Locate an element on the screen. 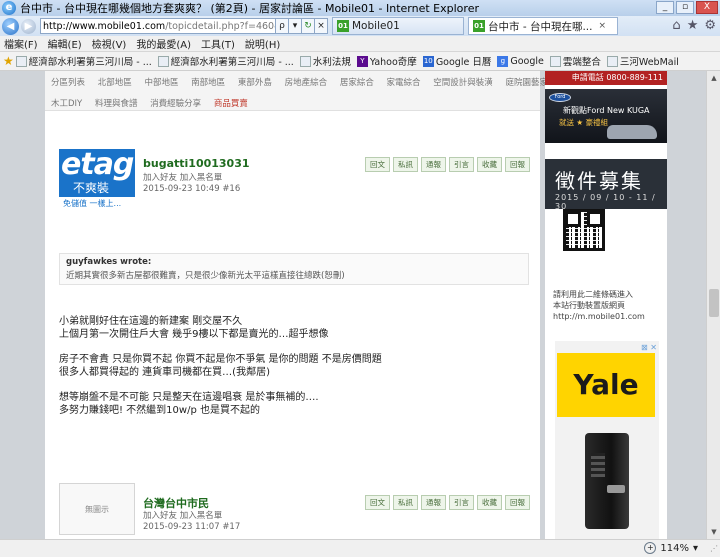  mobile-site-link: http://m.mobile01.com is located at coordinates (599, 316).